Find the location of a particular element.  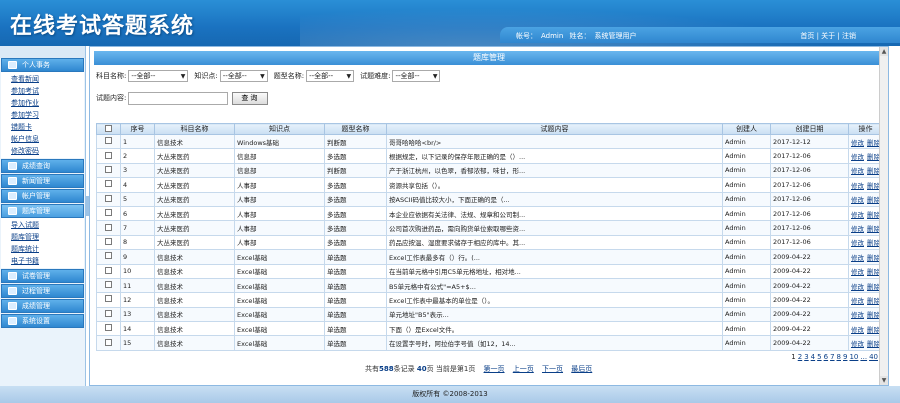

sidebar-item: 题库统计 is located at coordinates (47, 249).